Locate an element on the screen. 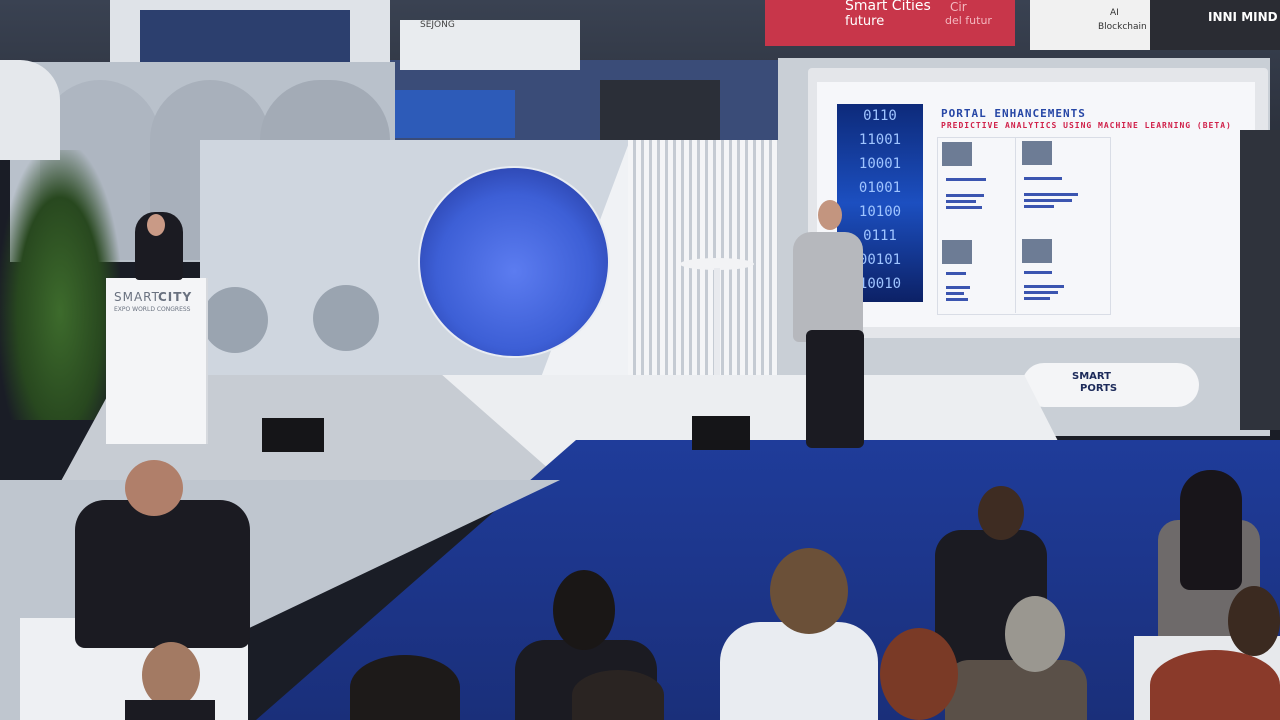 Image resolution: width=1280 pixels, height=720 pixels. binary-row: 01001 is located at coordinates (880, 188).